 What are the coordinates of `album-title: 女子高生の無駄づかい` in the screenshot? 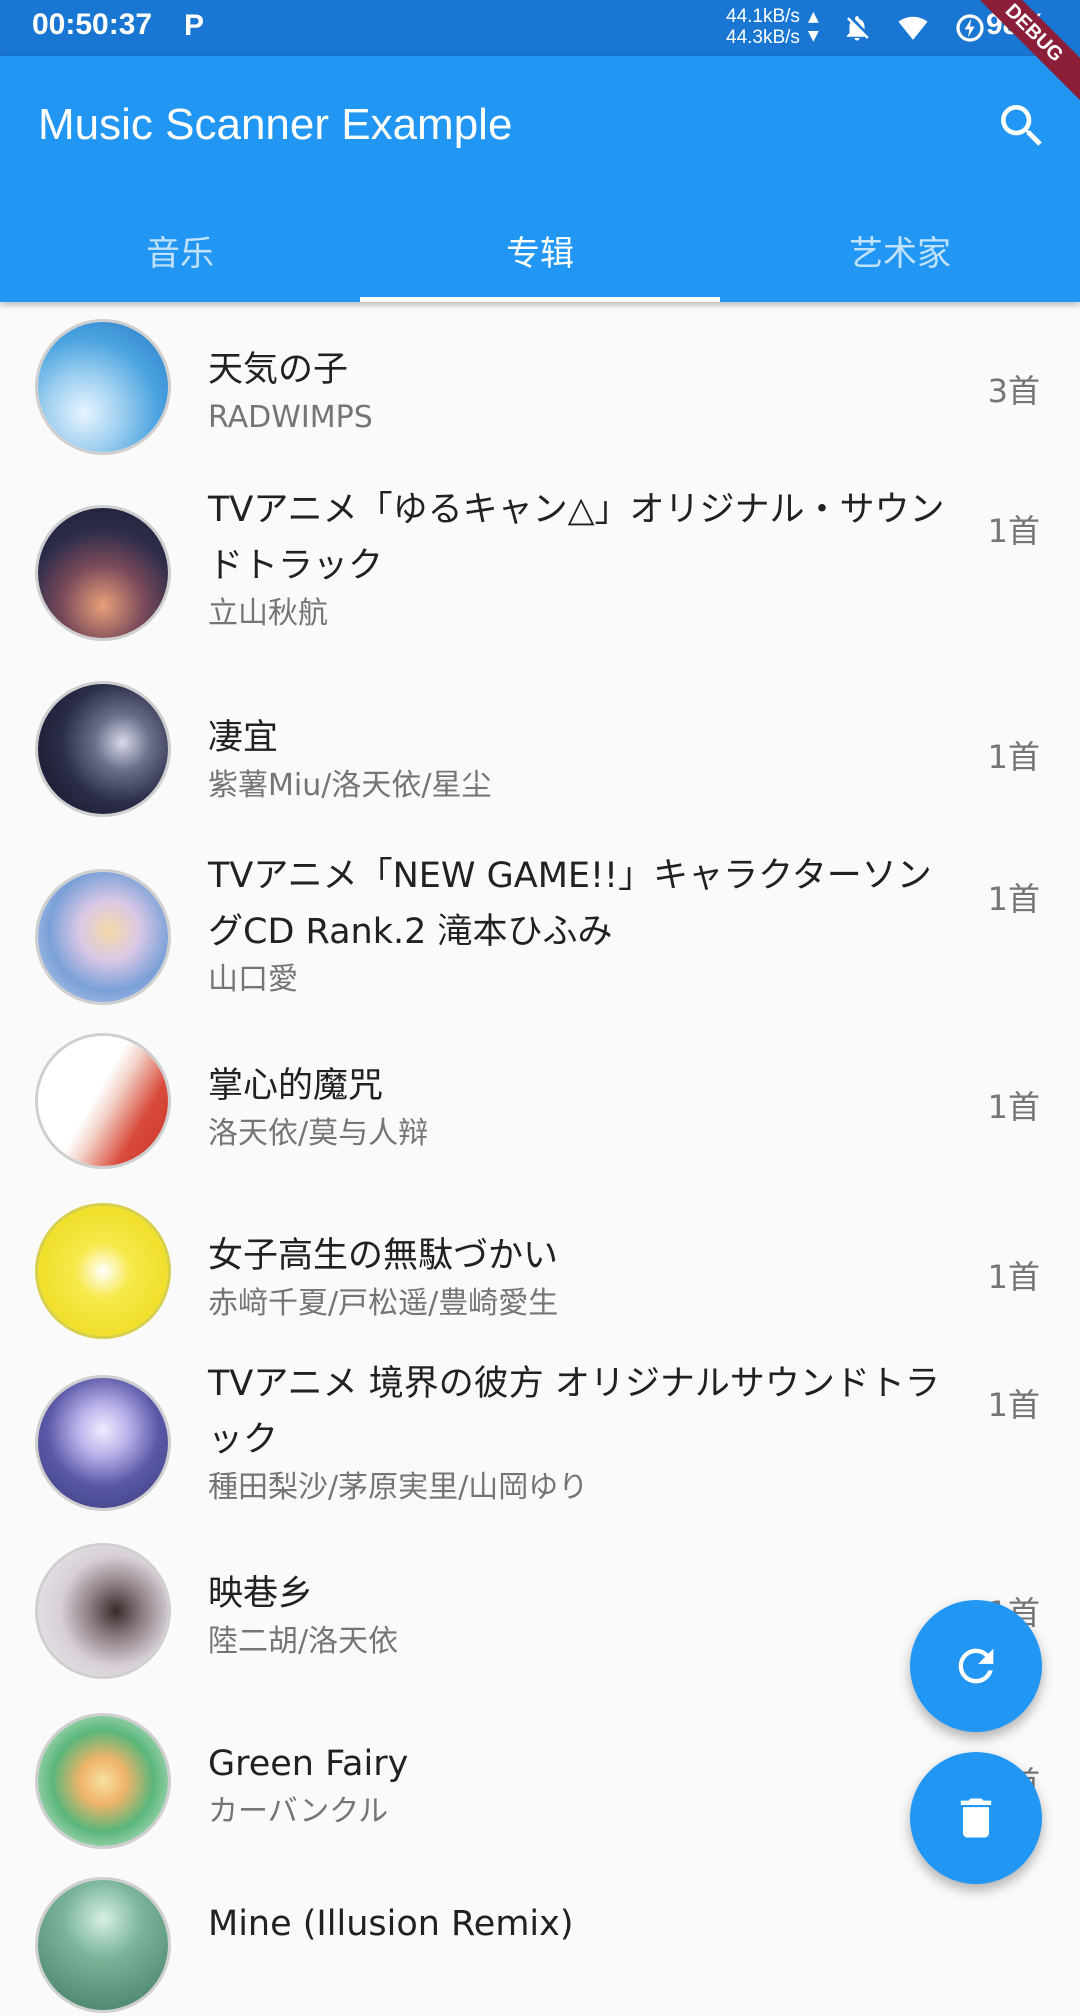 It's located at (383, 1256).